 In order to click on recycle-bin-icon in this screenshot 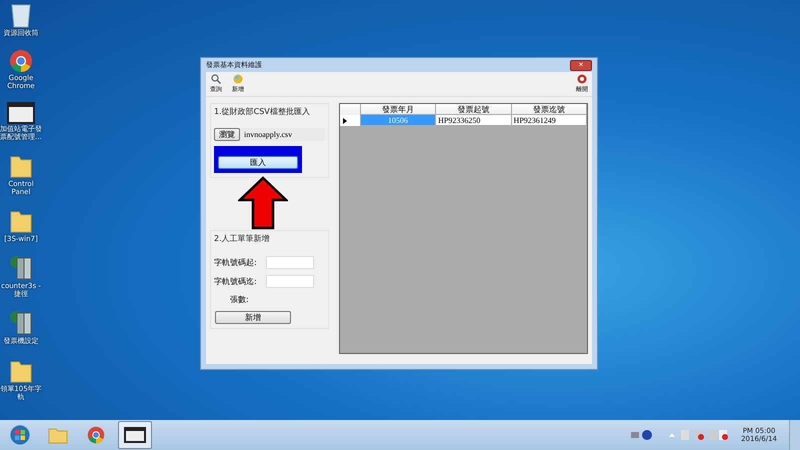, I will do `click(21, 15)`.